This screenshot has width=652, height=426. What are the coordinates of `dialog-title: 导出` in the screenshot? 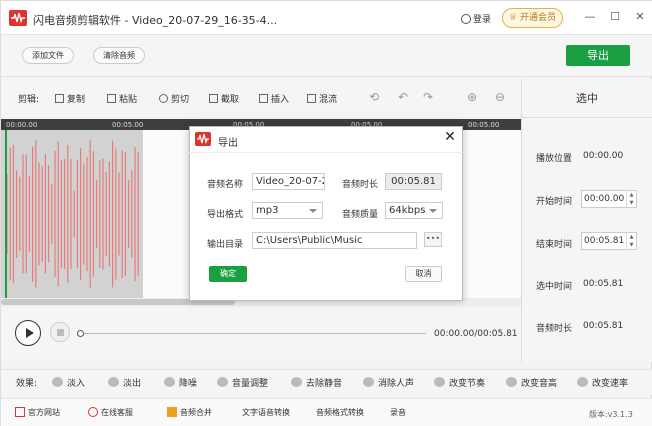 It's located at (228, 143).